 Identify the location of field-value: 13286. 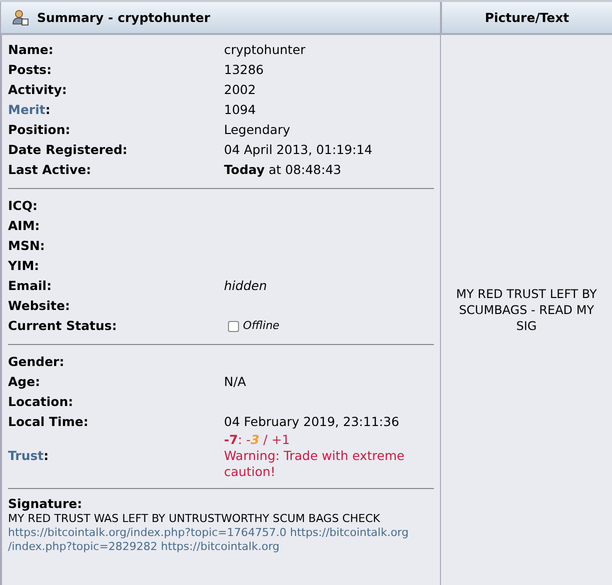
(244, 70).